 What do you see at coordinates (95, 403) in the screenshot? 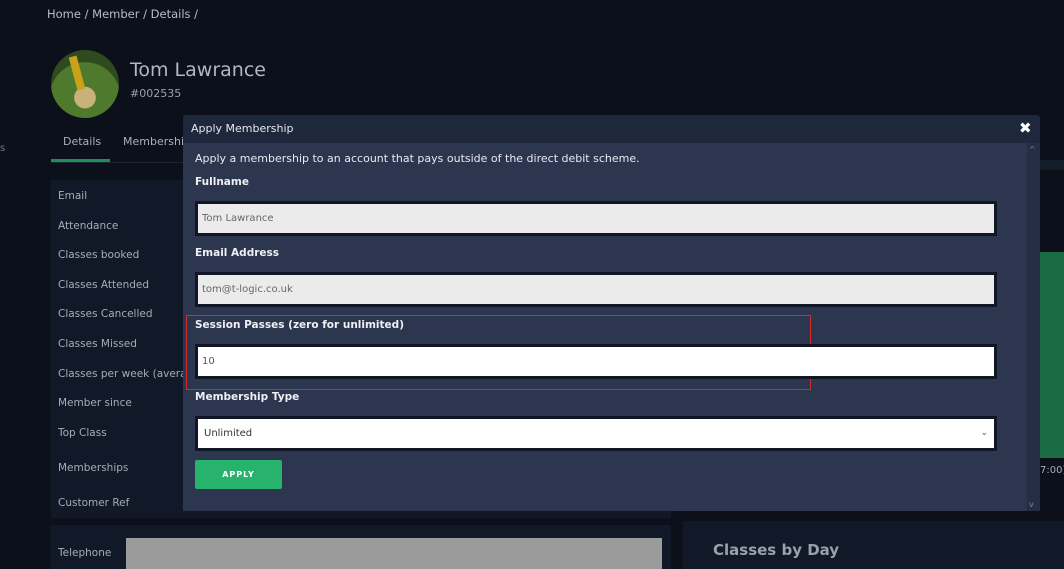
I see `label-member-since: Member since` at bounding box center [95, 403].